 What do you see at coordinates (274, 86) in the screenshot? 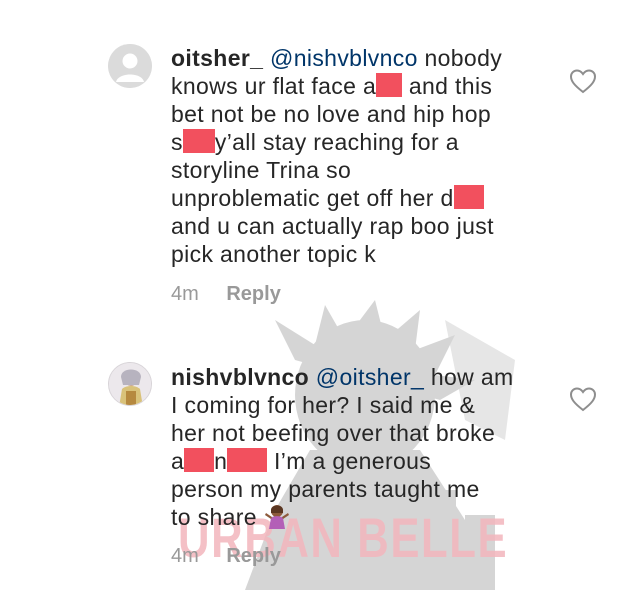
I see `text-segment: knows ur flat face a` at bounding box center [274, 86].